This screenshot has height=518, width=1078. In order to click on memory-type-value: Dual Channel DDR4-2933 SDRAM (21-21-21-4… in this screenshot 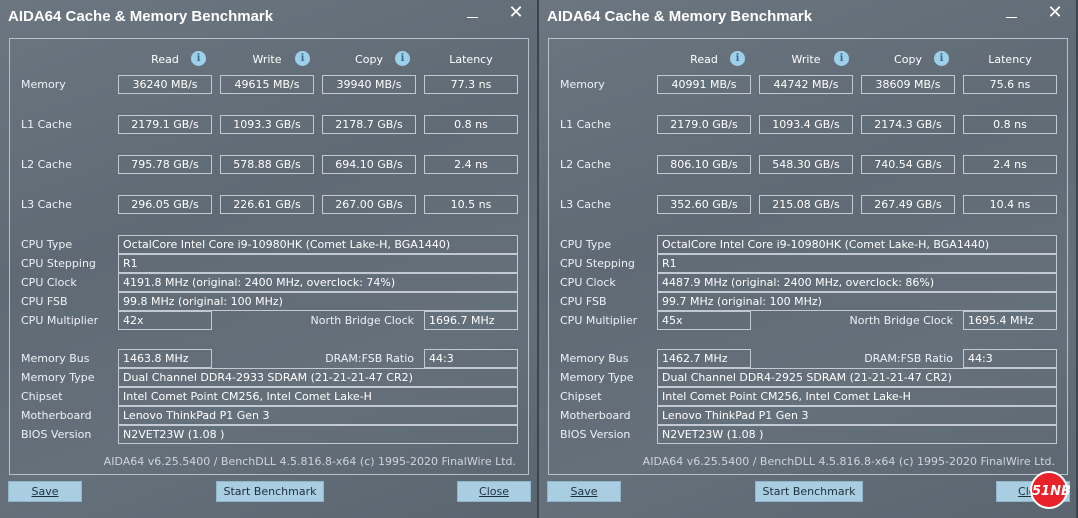, I will do `click(318, 377)`.